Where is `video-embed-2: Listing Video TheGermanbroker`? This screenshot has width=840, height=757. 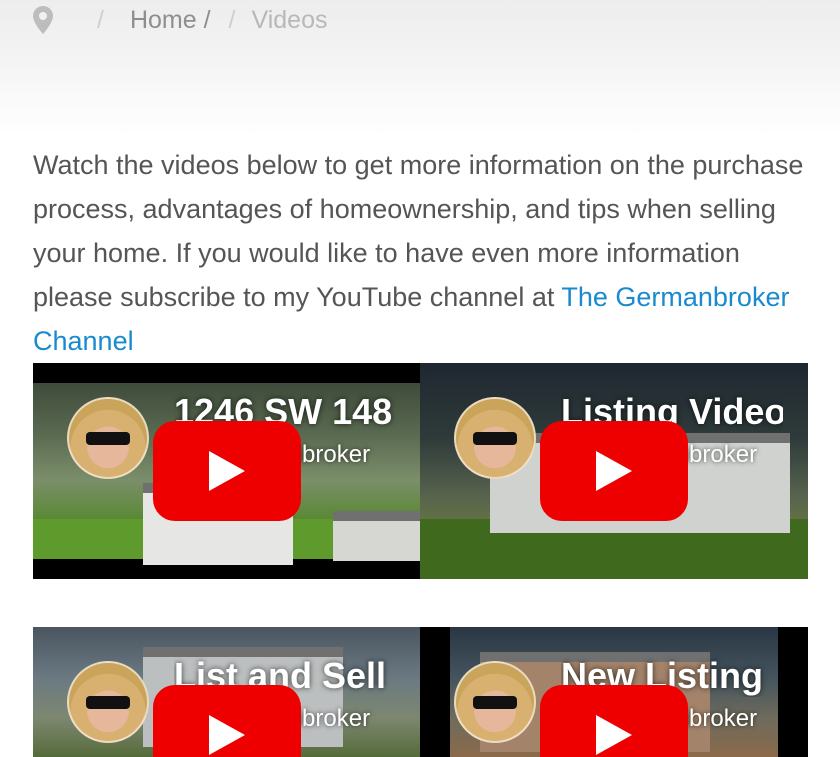
video-embed-2: Listing Video TheGermanbroker is located at coordinates (614, 471).